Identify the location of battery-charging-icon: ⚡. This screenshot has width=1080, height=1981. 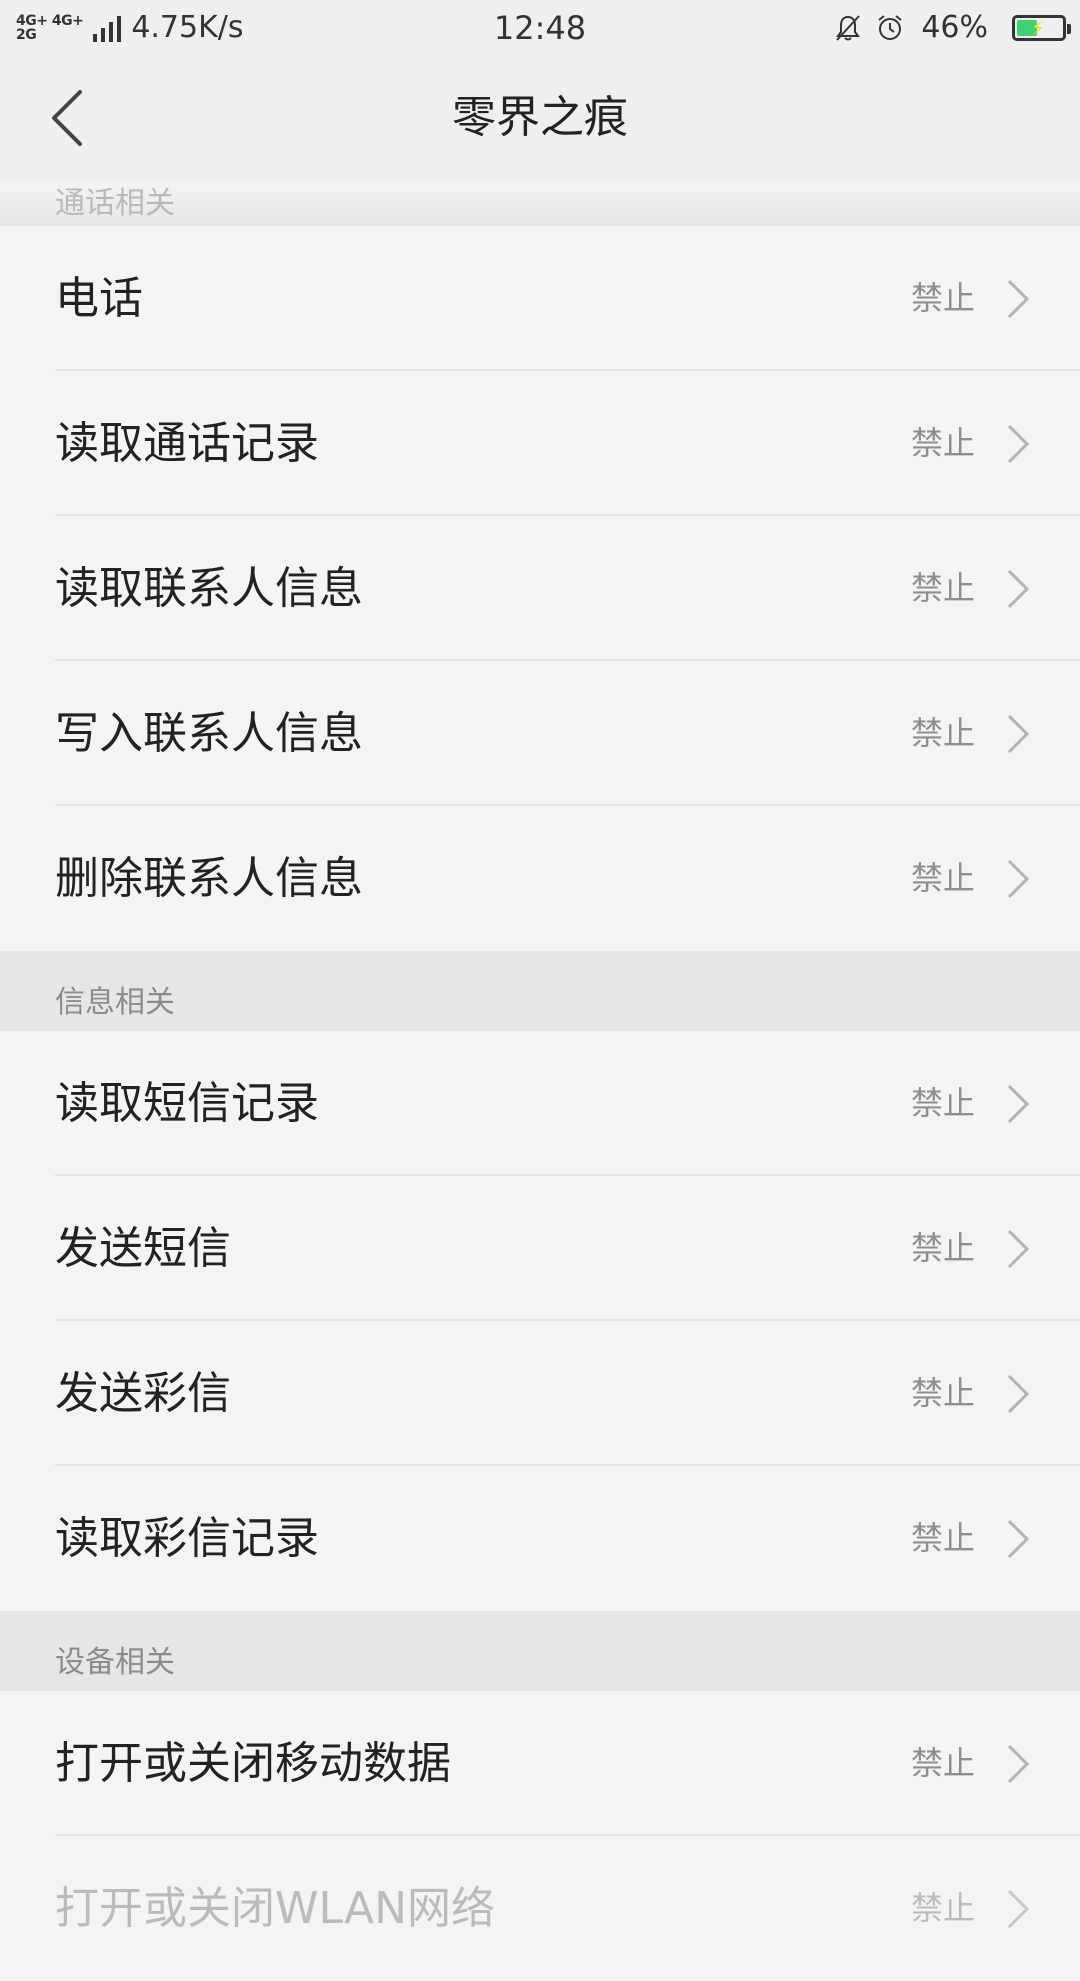
(1041, 28).